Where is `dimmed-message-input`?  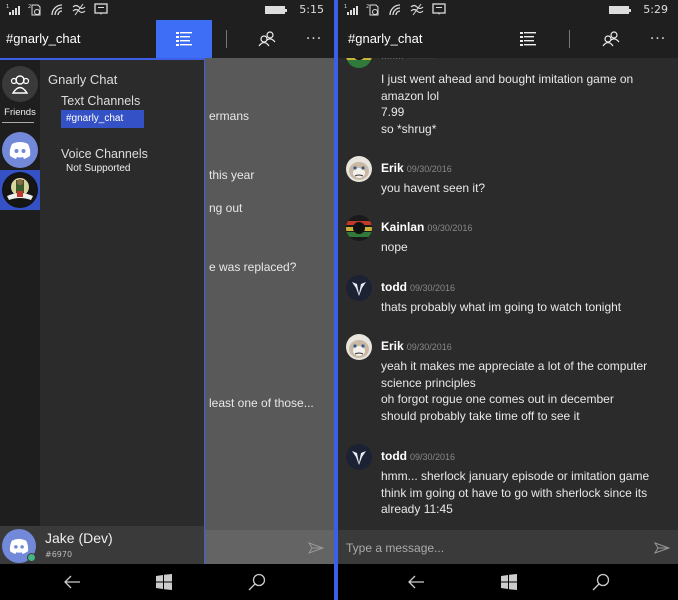 dimmed-message-input is located at coordinates (269, 547).